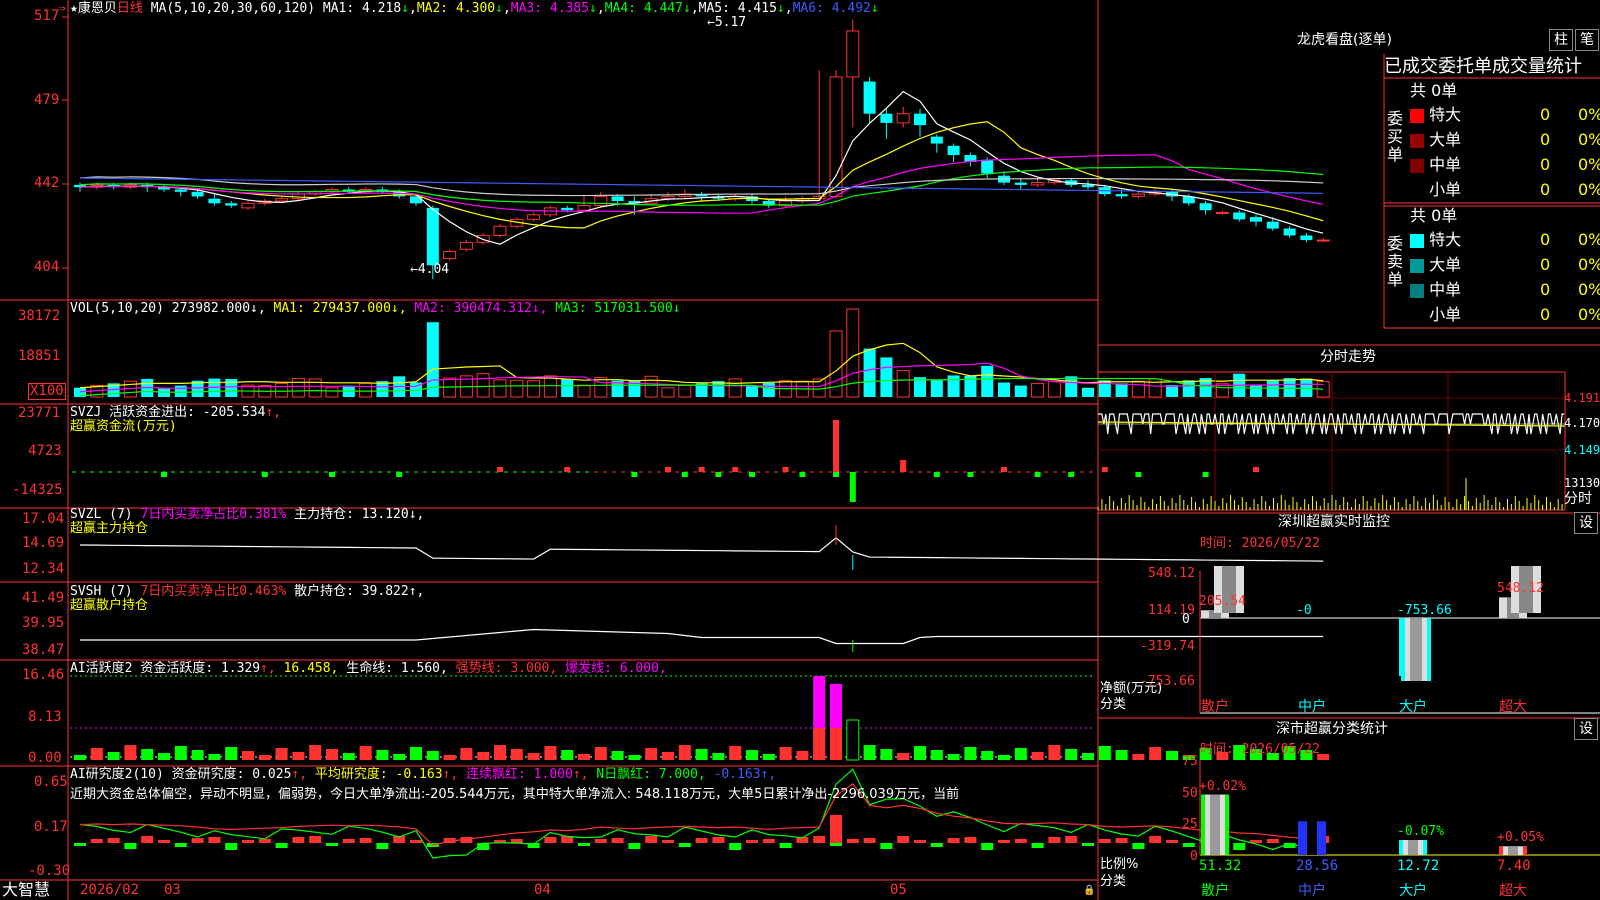 The height and width of the screenshot is (900, 1600). What do you see at coordinates (1561, 40) in the screenshot?
I see `bar-view-button: 柱` at bounding box center [1561, 40].